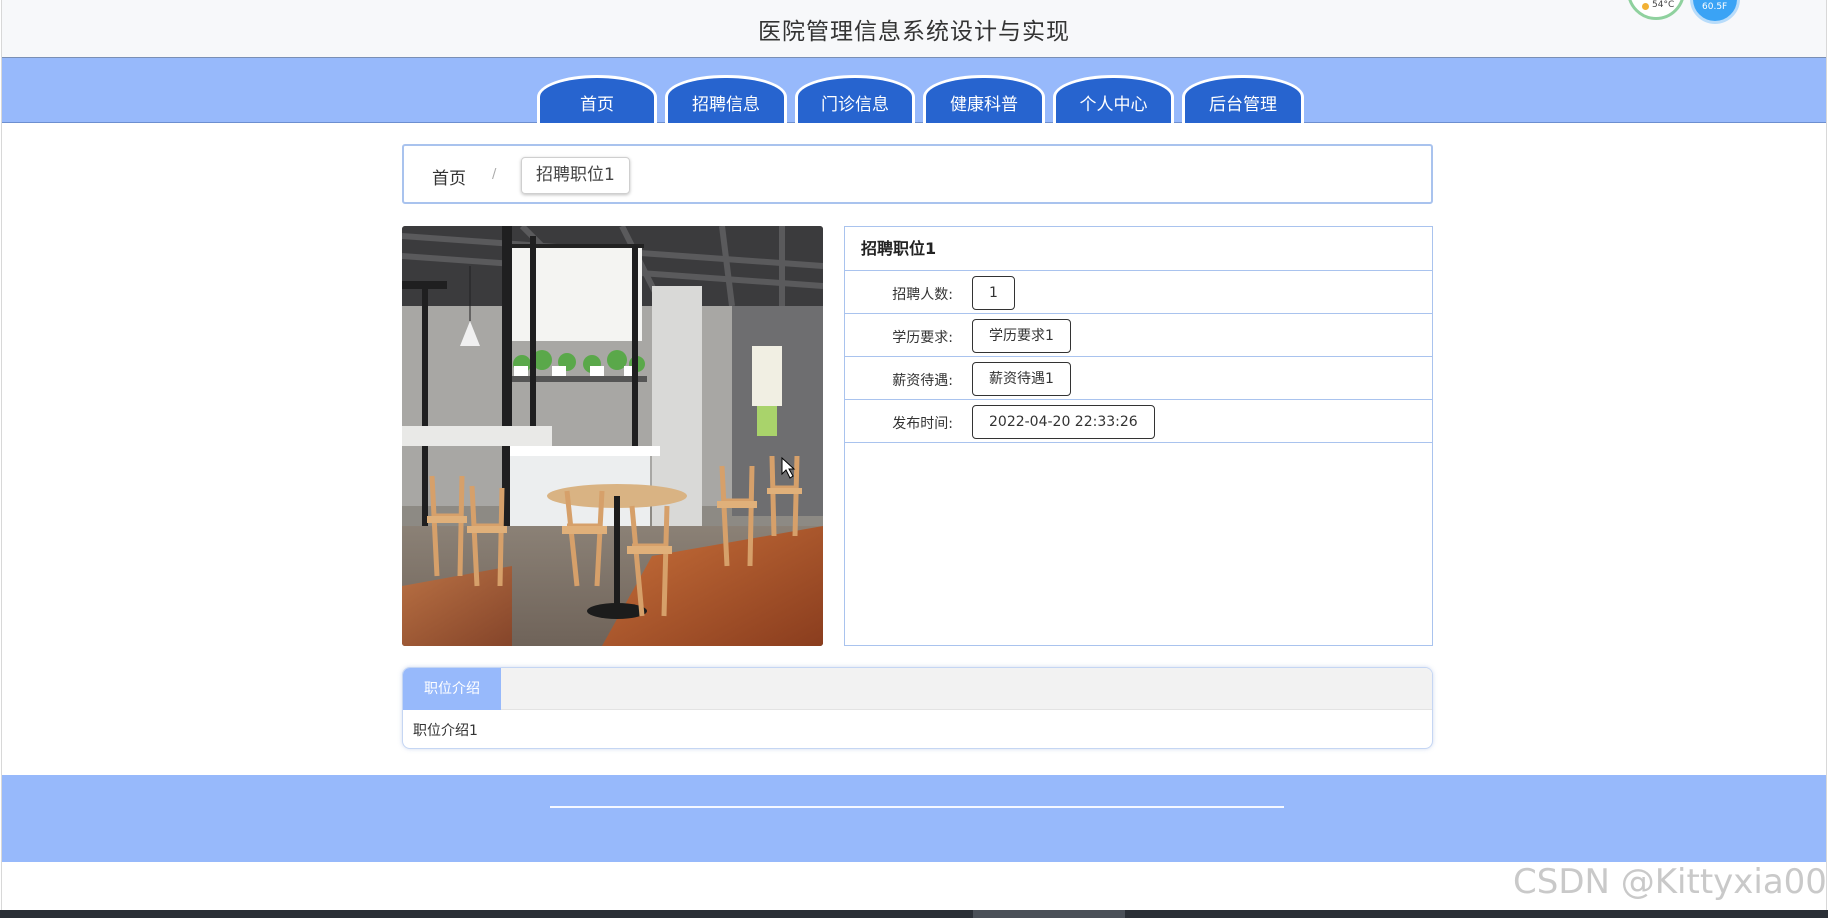  Describe the element at coordinates (922, 338) in the screenshot. I see `detail-label: 学历要求:` at that location.